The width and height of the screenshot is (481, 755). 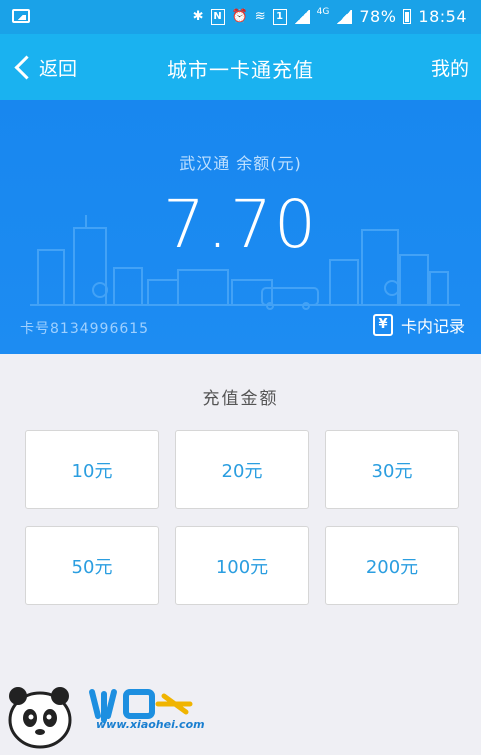 What do you see at coordinates (240, 163) in the screenshot?
I see `balance-label: 武汉通 余额(元)` at bounding box center [240, 163].